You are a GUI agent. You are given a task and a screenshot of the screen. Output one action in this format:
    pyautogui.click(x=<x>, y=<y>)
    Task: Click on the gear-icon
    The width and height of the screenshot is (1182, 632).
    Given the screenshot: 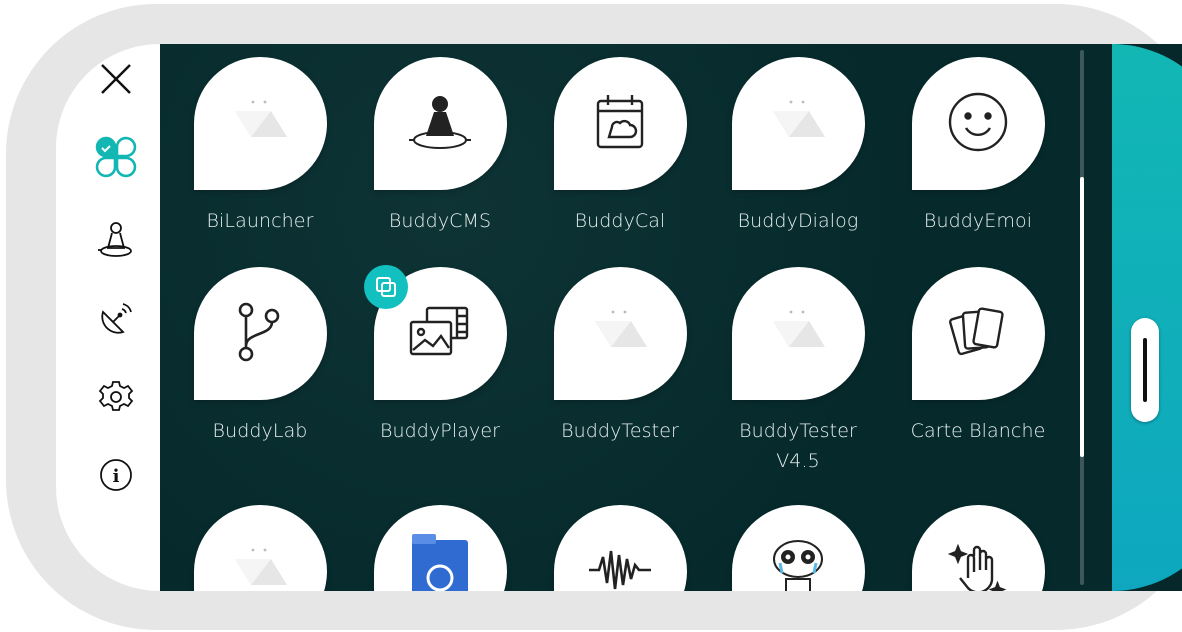 What is the action you would take?
    pyautogui.click(x=116, y=397)
    